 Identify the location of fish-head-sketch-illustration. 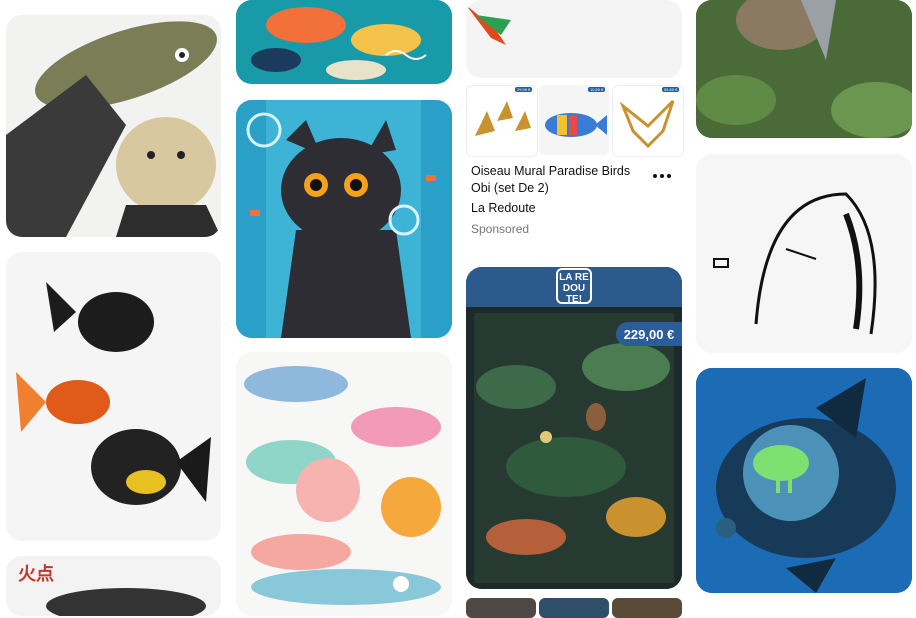
(804, 253).